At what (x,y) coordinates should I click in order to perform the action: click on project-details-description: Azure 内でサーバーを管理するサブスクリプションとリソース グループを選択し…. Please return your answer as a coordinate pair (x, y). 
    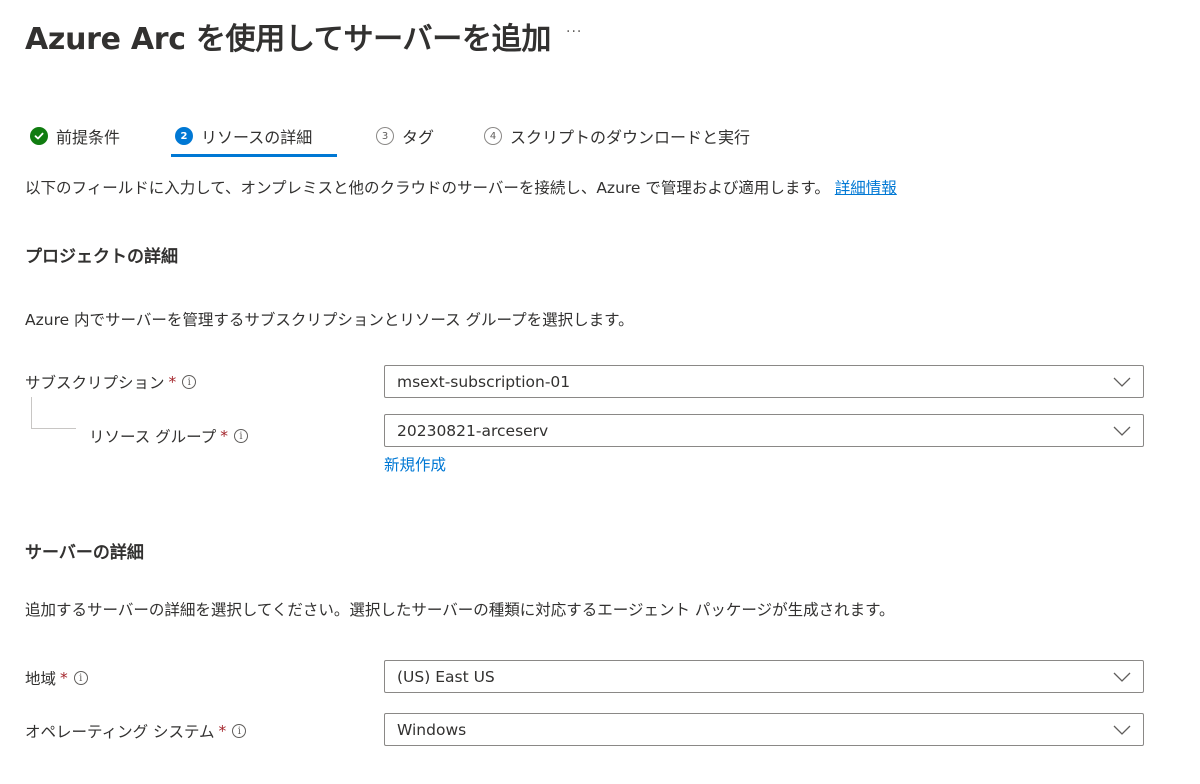
    Looking at the image, I should click on (329, 320).